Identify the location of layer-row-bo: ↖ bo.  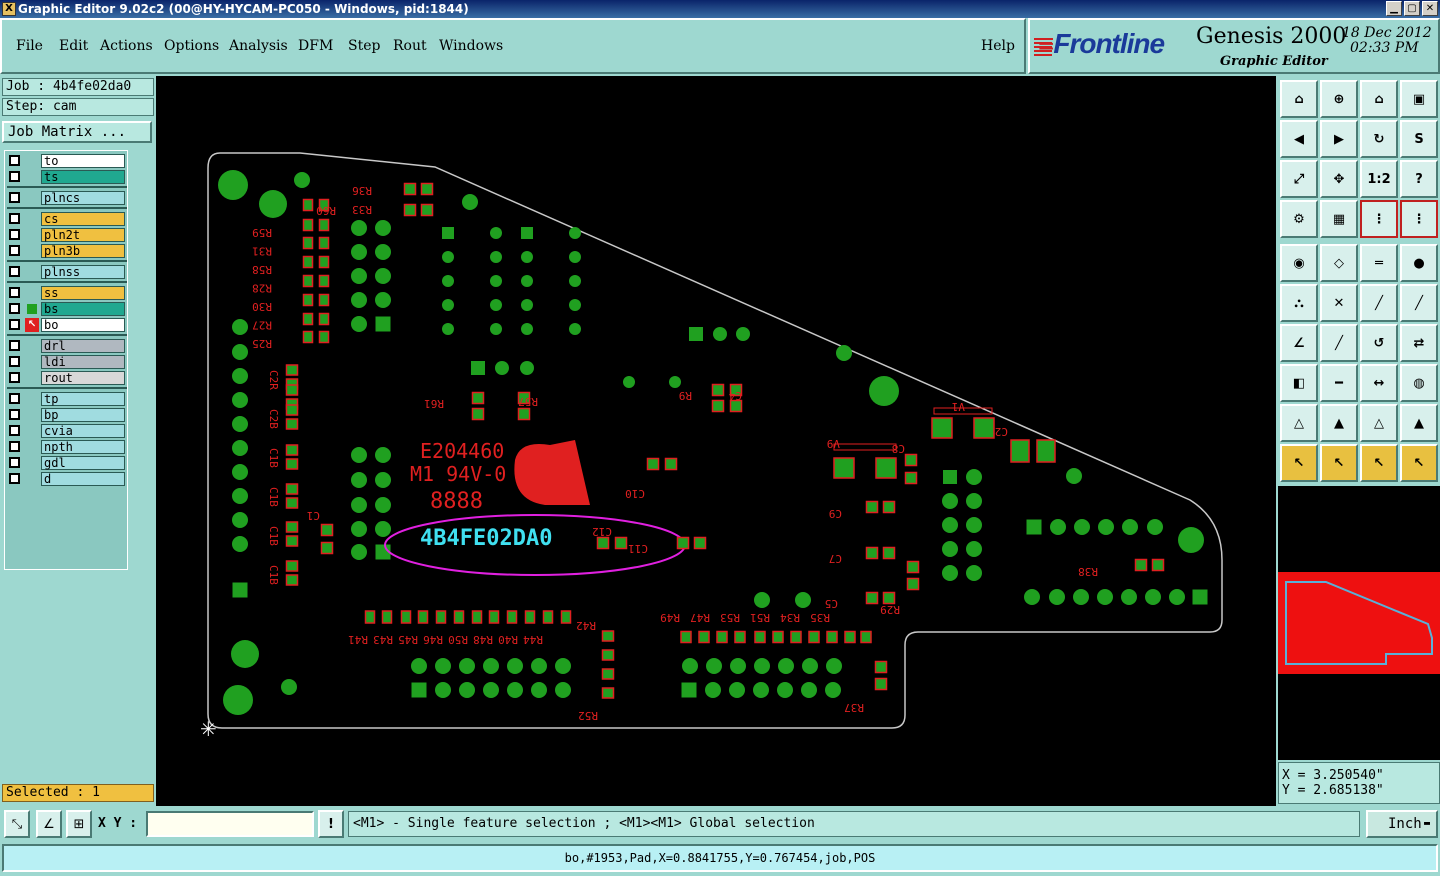
(67, 325).